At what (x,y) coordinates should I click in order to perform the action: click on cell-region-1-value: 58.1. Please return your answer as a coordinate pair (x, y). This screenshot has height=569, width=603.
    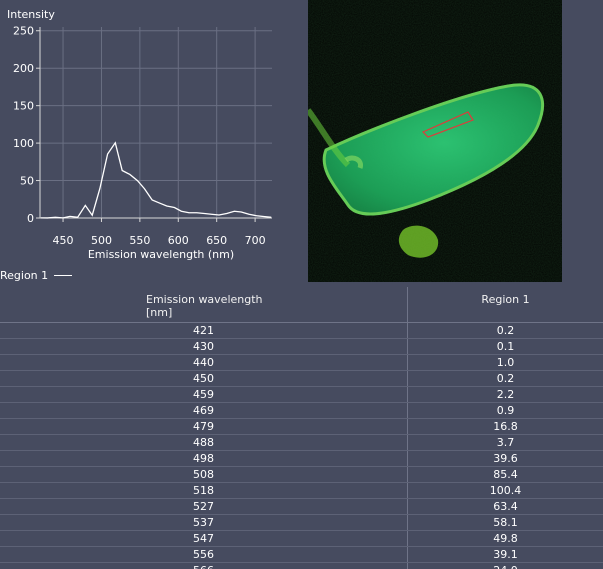
    Looking at the image, I should click on (505, 522).